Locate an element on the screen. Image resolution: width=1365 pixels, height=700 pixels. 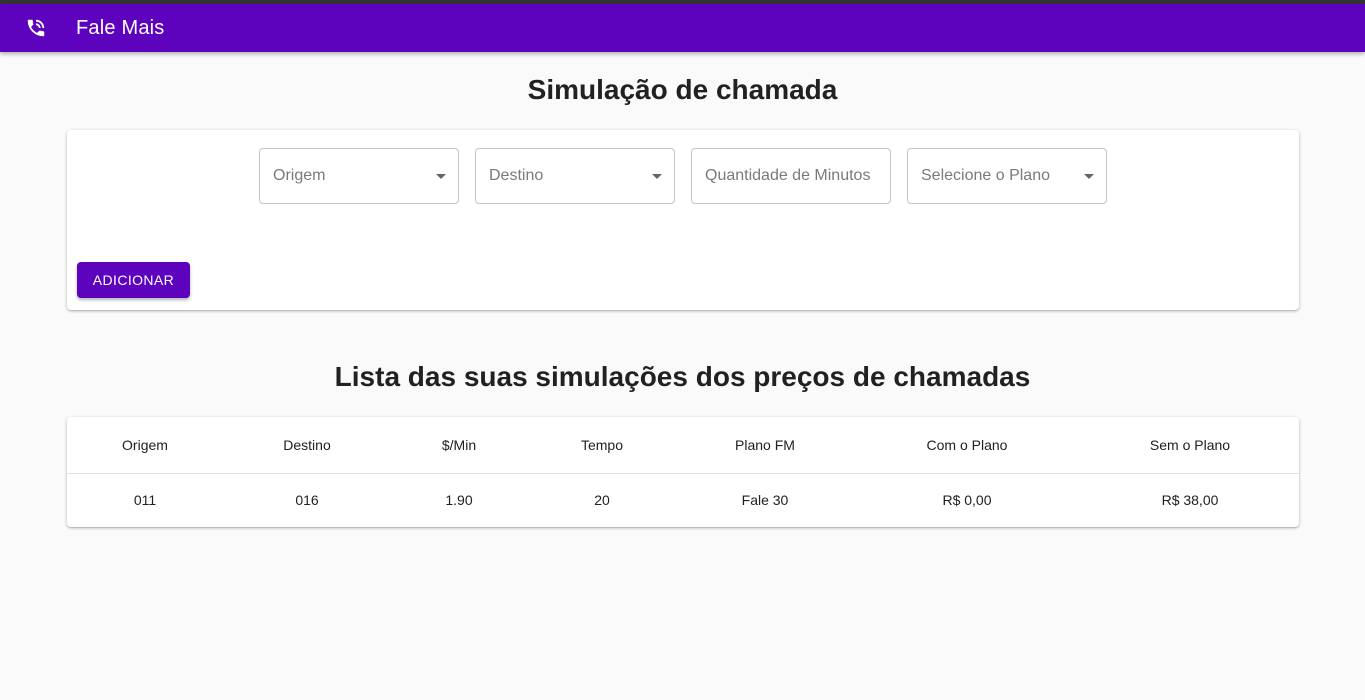
column-header-origem: Origem is located at coordinates (145, 445).